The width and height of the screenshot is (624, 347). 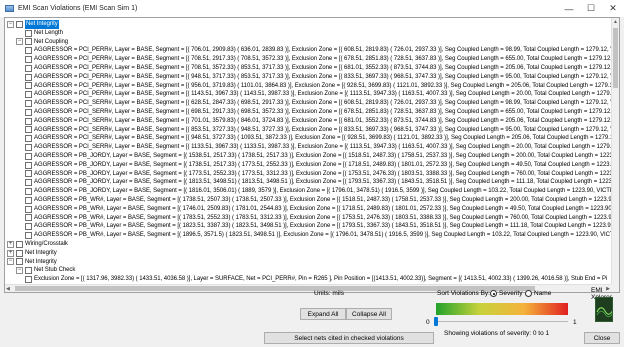 I want to click on sort-severity-label: Severity, so click(x=511, y=293).